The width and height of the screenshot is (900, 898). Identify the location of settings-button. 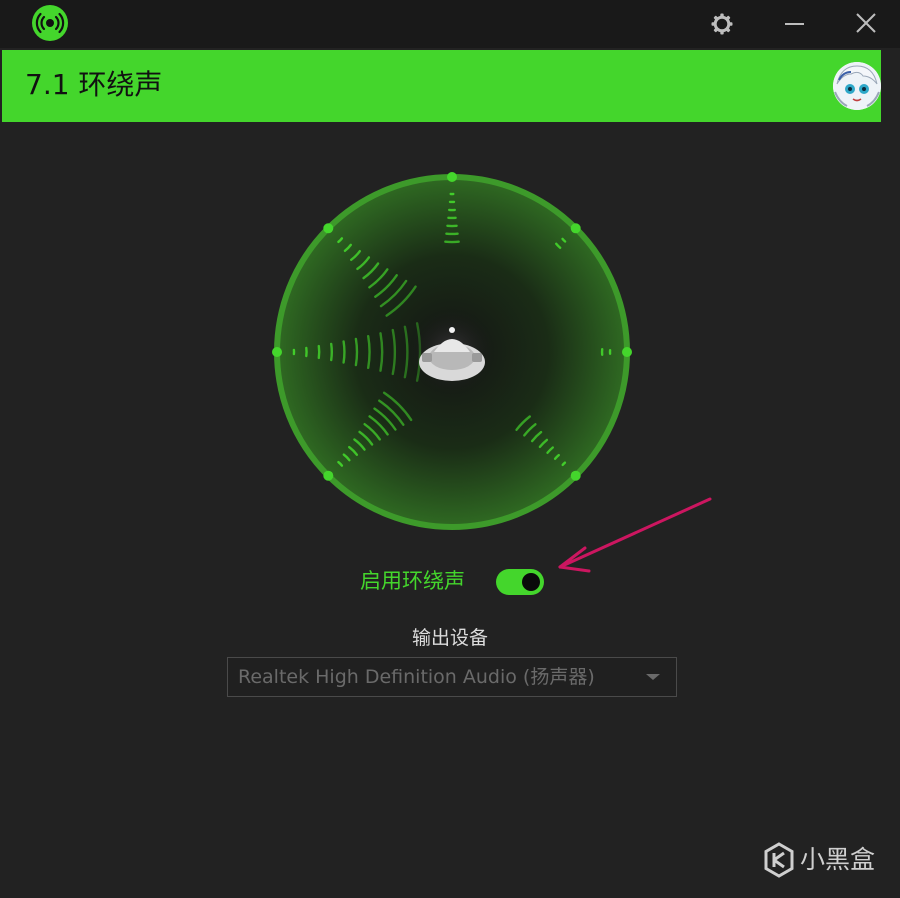
(722, 24).